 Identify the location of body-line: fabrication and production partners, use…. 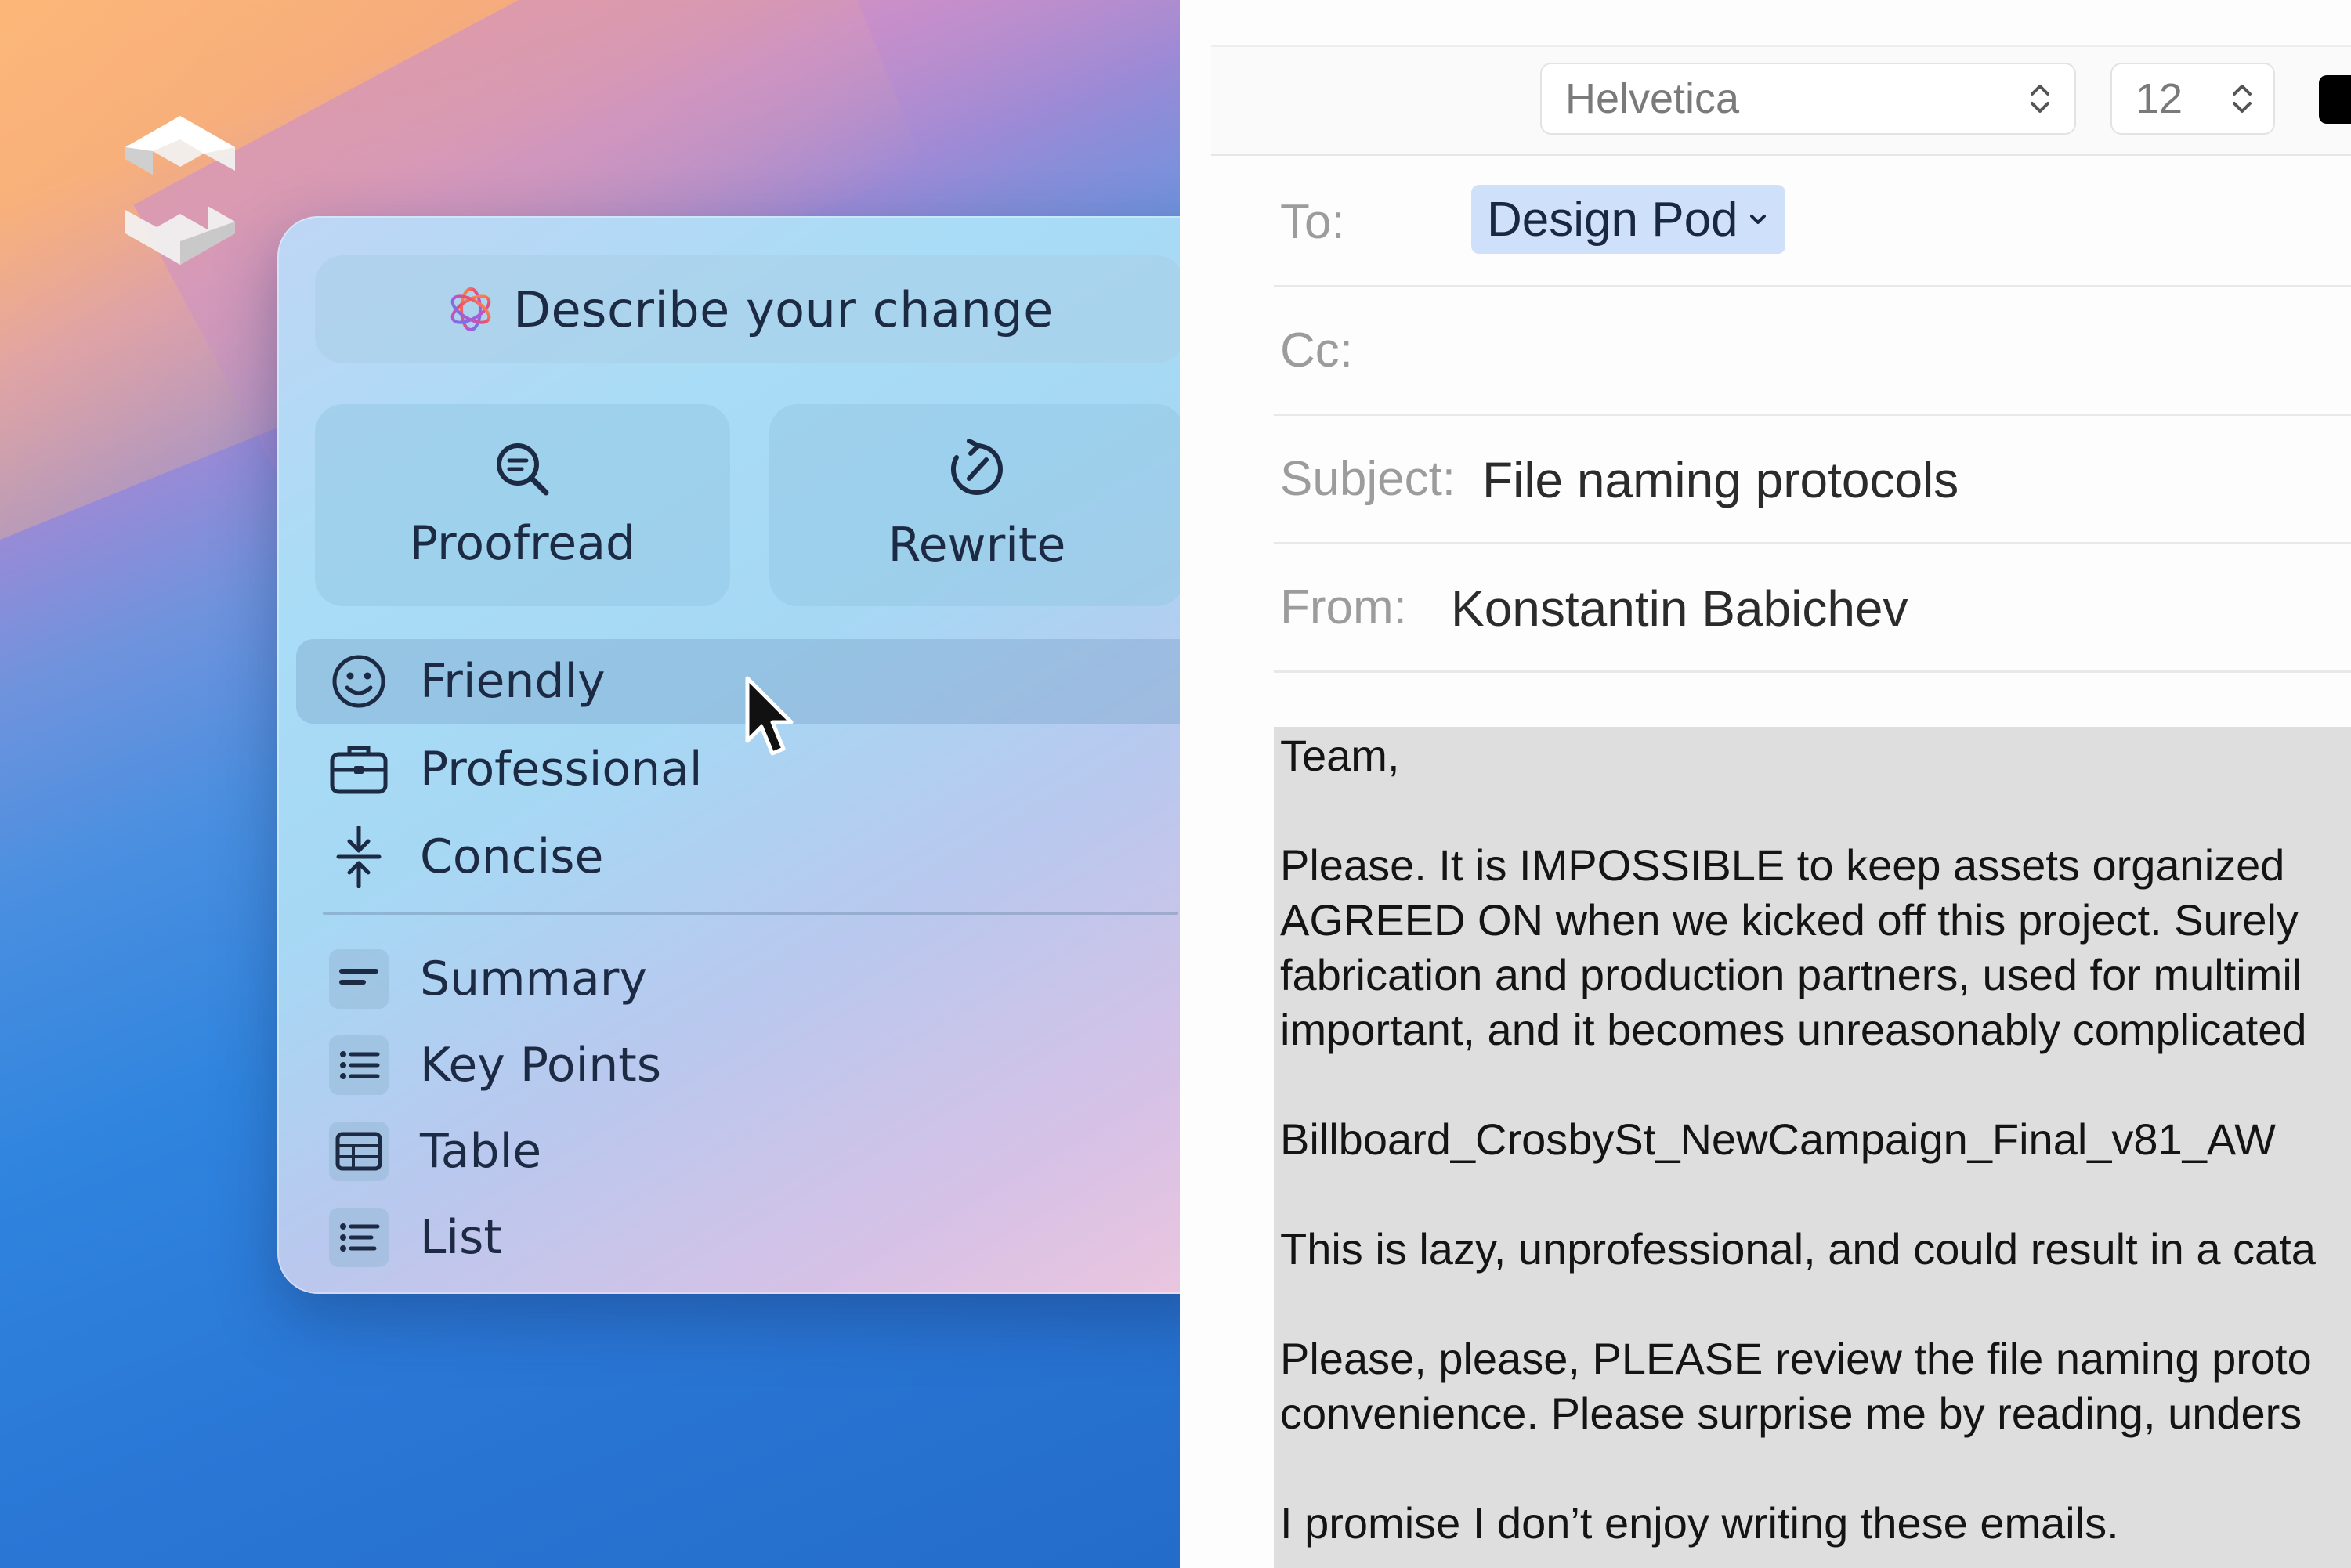
(1791, 974).